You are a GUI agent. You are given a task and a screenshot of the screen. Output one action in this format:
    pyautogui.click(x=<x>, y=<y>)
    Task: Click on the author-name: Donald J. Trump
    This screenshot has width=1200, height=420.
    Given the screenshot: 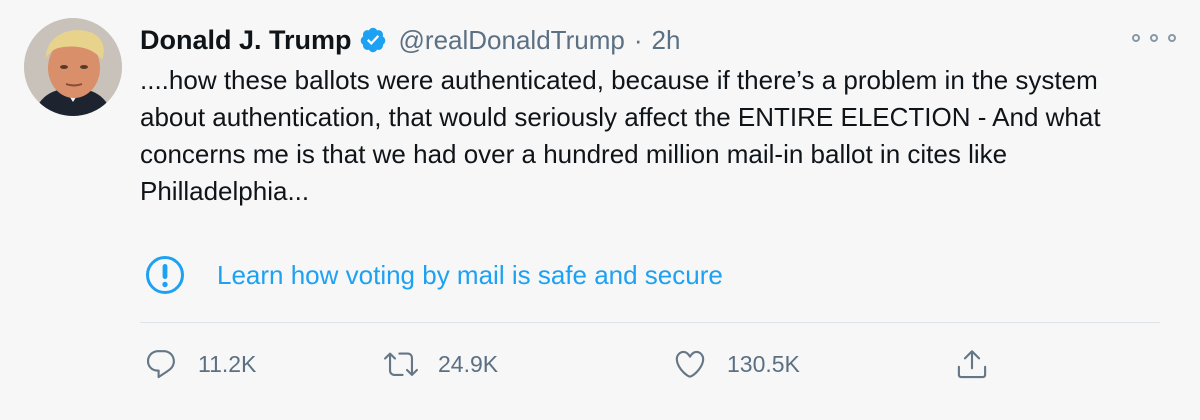 What is the action you would take?
    pyautogui.click(x=246, y=40)
    